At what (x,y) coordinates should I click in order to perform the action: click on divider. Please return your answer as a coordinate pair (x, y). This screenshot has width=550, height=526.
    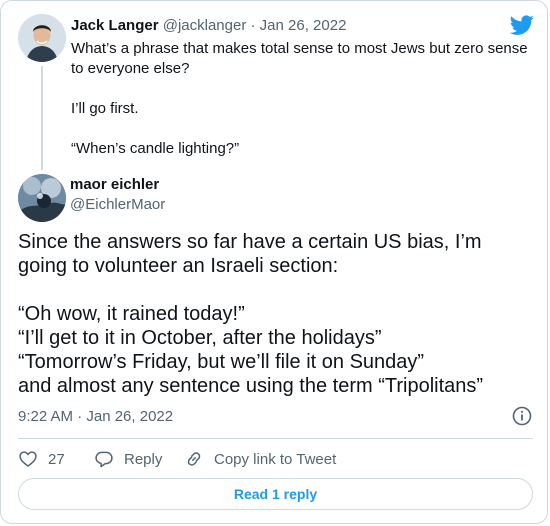
    Looking at the image, I should click on (275, 438).